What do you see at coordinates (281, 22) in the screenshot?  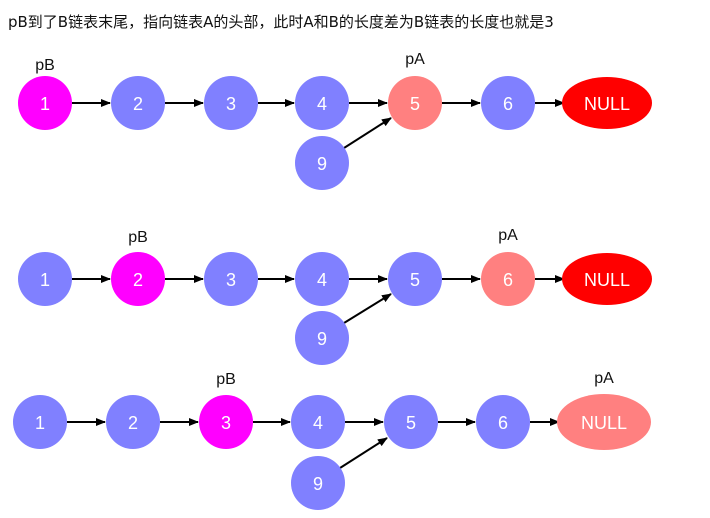 I see `diagram-caption: pB到了B链表末尾，指向链表A的头部，此时A和B的长度差为B链表的长度也就是3` at bounding box center [281, 22].